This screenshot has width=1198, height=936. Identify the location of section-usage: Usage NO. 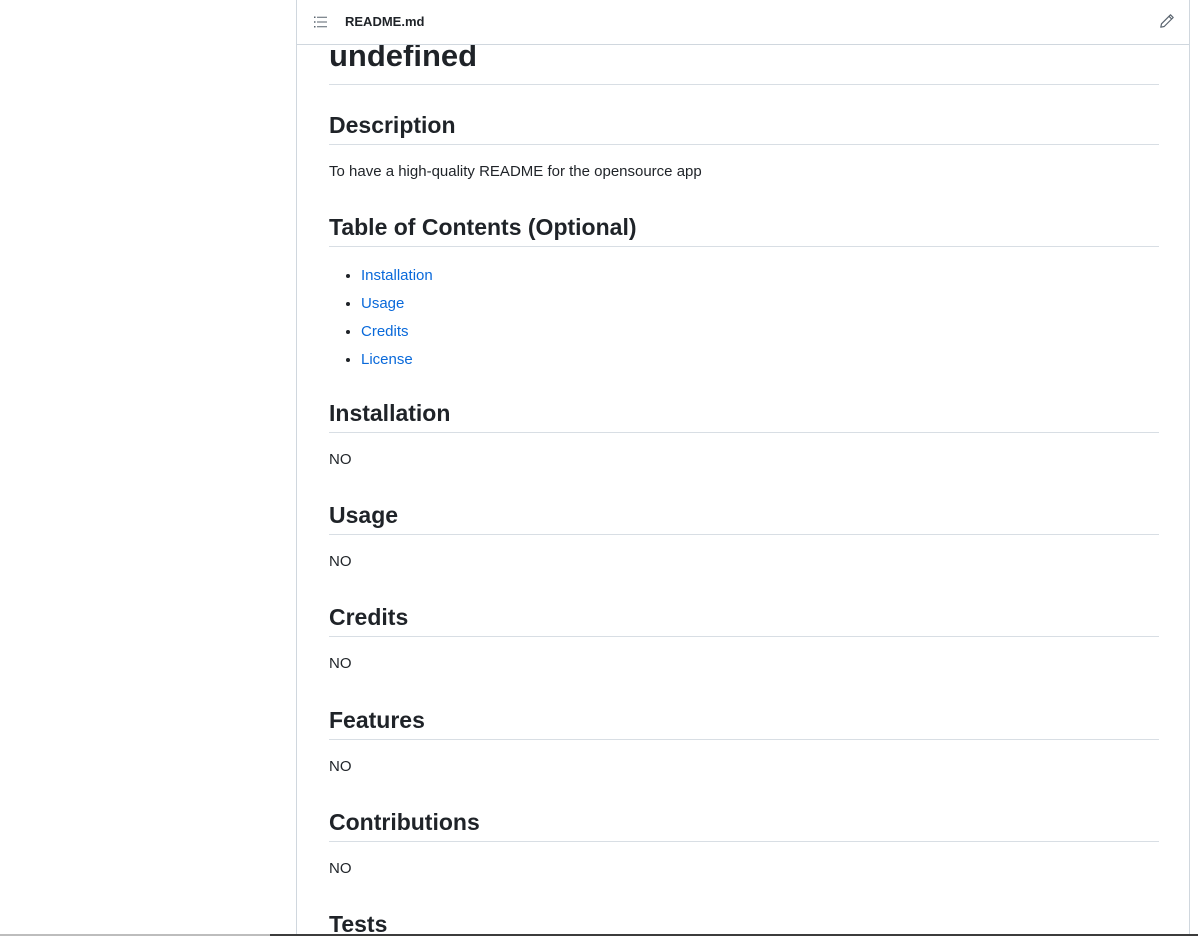
(744, 536).